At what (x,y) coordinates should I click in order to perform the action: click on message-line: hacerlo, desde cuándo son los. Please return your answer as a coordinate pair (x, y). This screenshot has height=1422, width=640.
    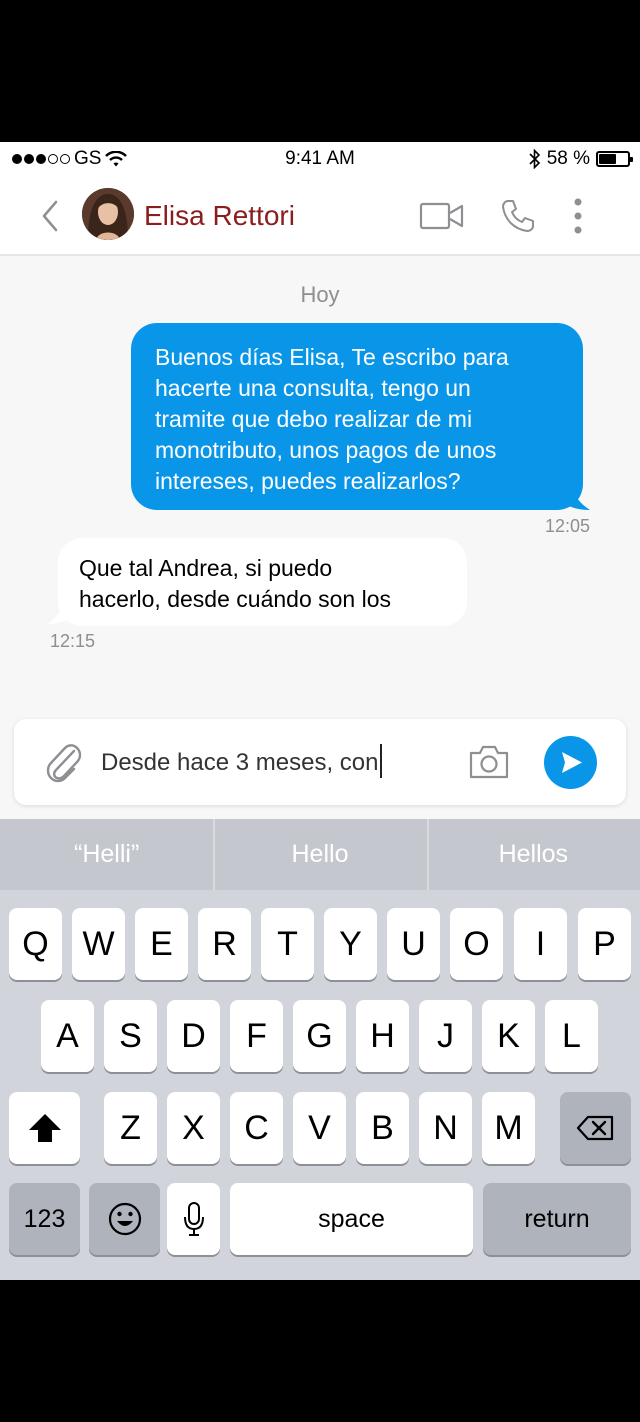
    Looking at the image, I should click on (235, 599).